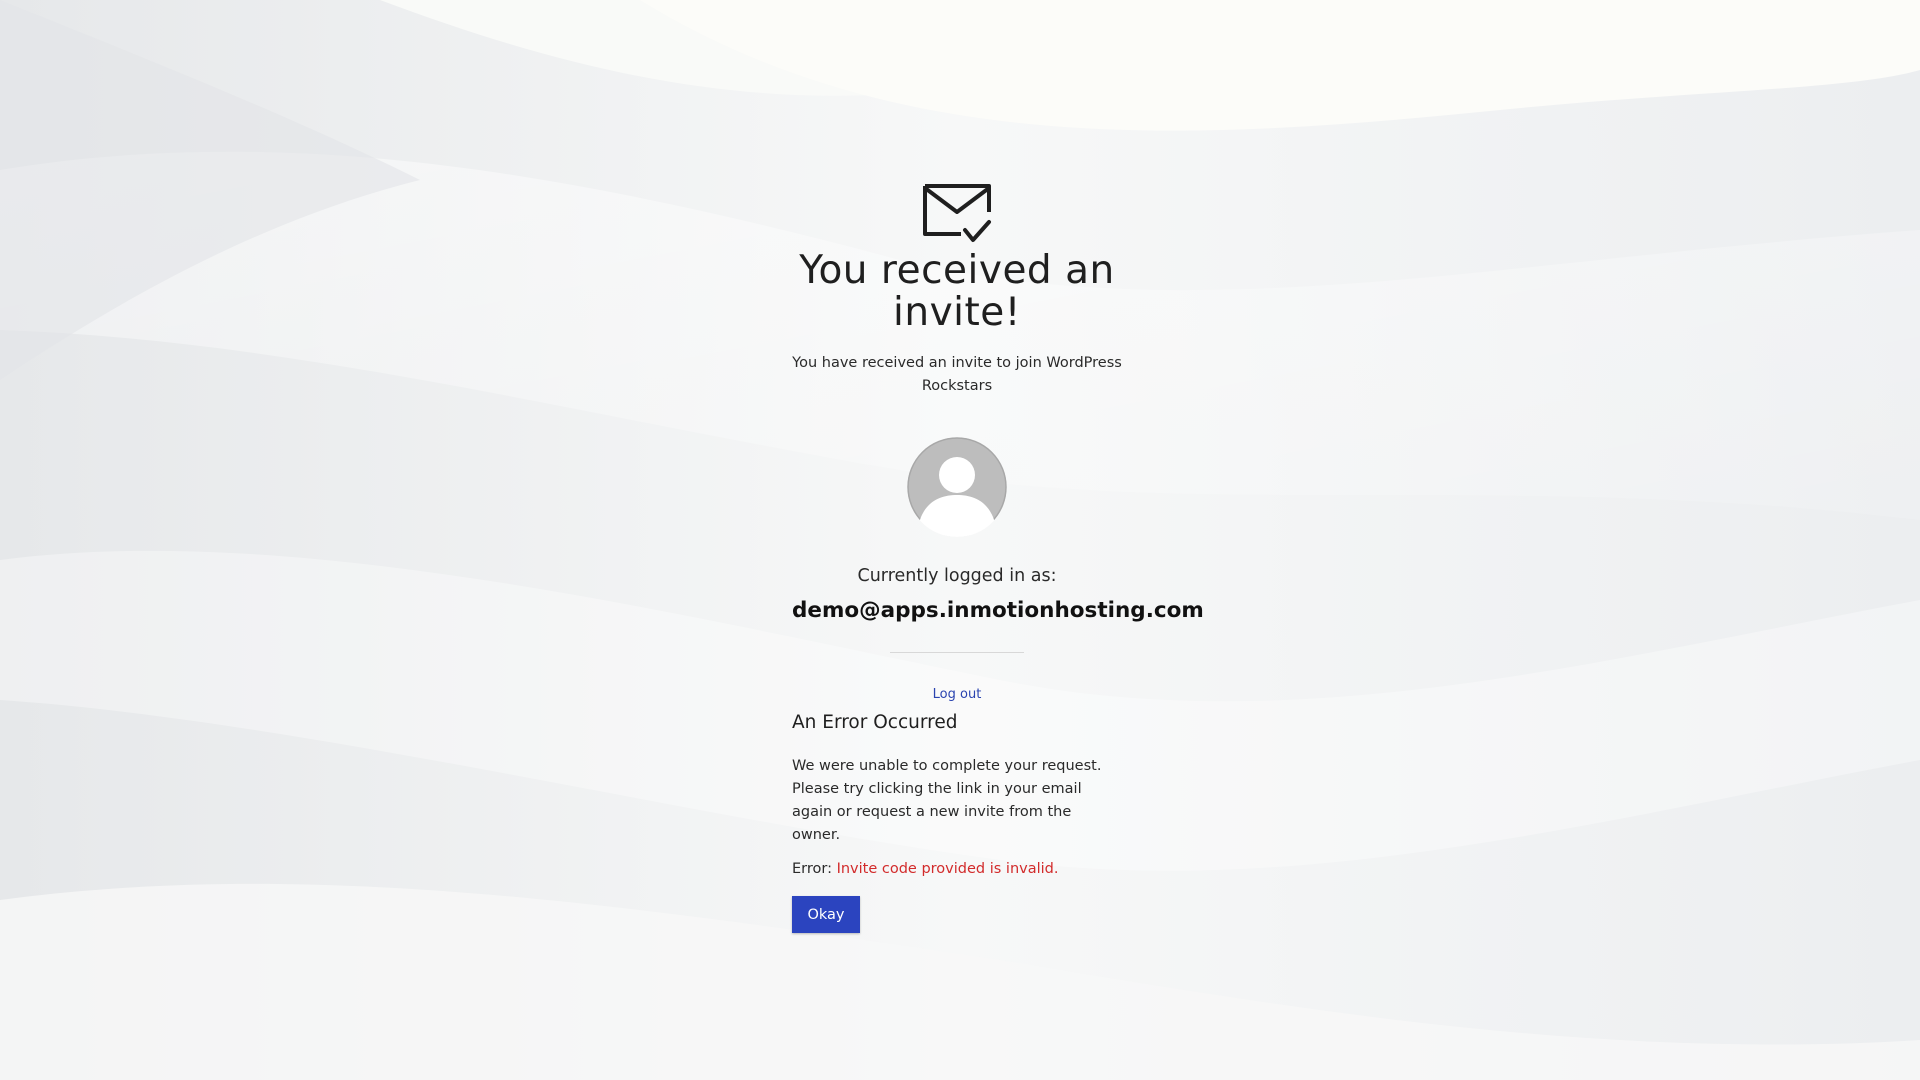  What do you see at coordinates (998, 610) in the screenshot?
I see `user-email: demo@apps.inmotionhosting.com` at bounding box center [998, 610].